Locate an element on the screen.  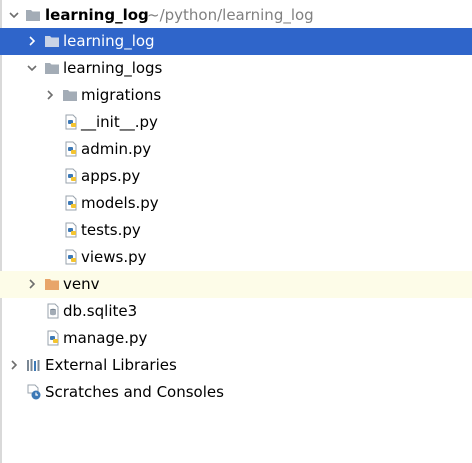
tree-item-label: tests.py is located at coordinates (111, 230).